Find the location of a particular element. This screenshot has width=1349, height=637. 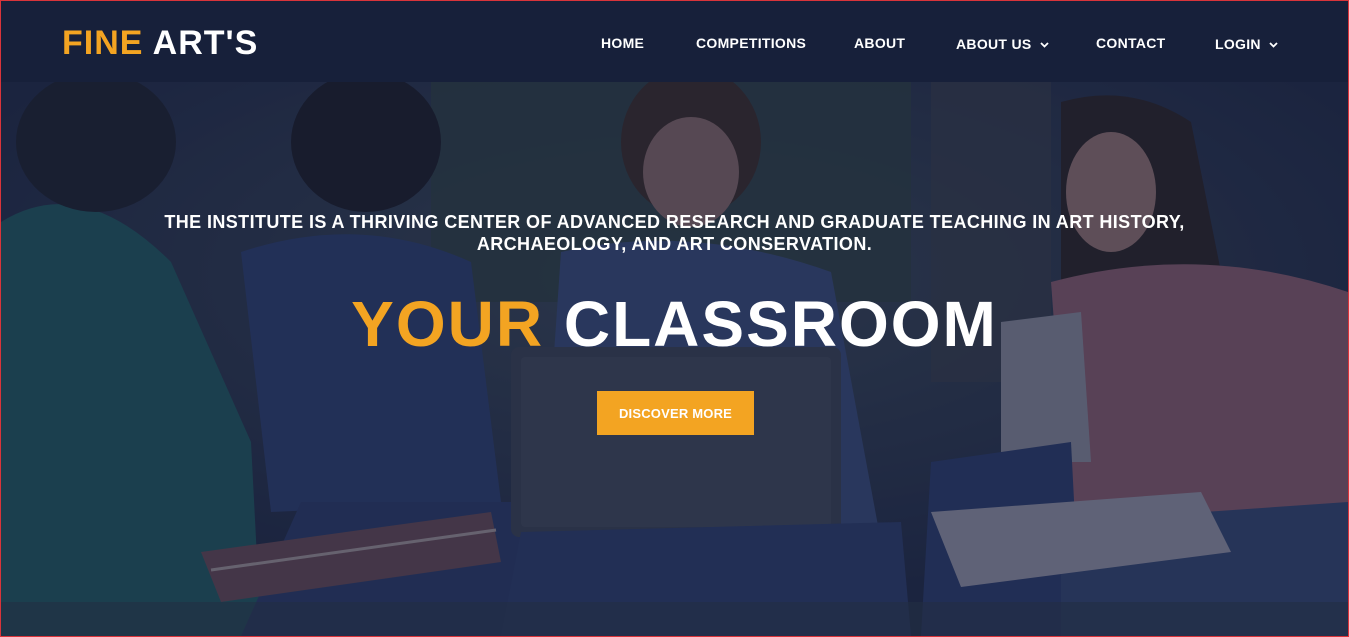

nav-item-label: LOGIN is located at coordinates (1238, 44).